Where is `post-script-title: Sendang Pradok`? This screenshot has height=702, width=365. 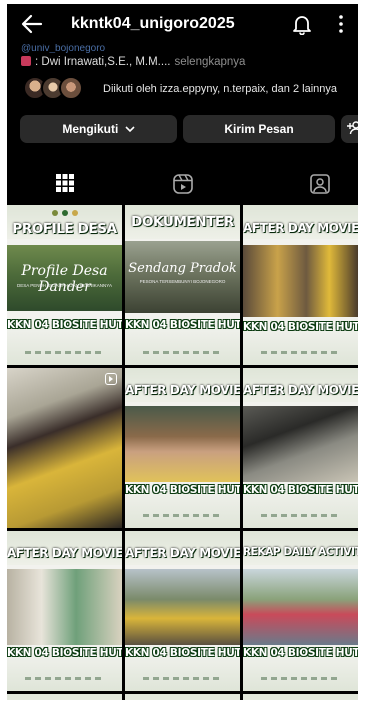 post-script-title: Sendang Pradok is located at coordinates (182, 268).